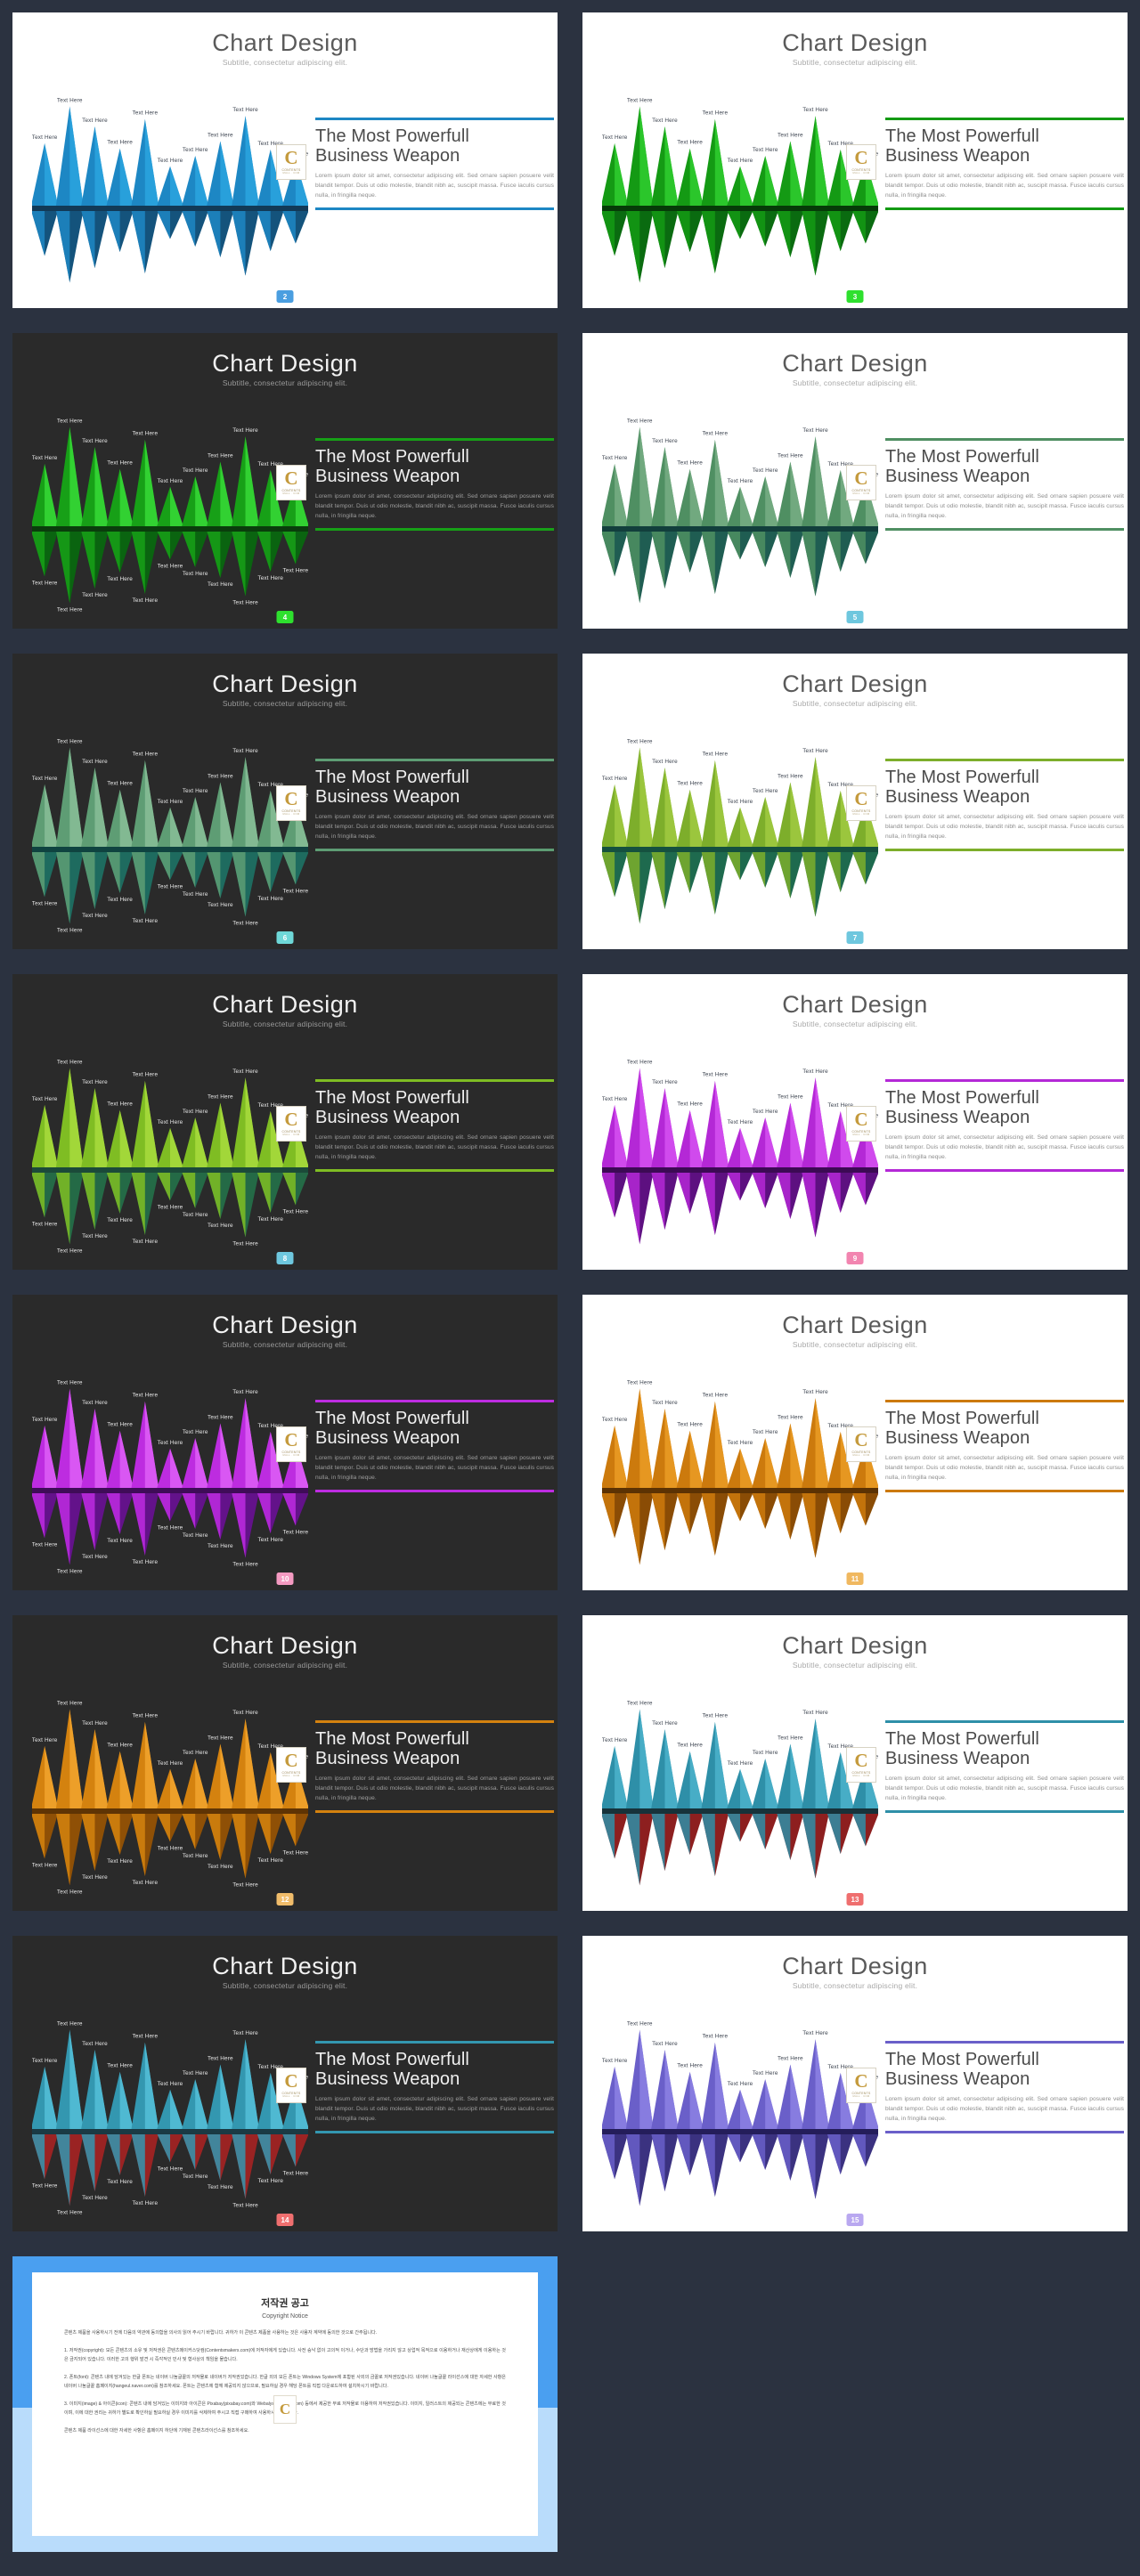 The width and height of the screenshot is (1140, 2576). Describe the element at coordinates (285, 296) in the screenshot. I see `page-number-badge: 2` at that location.